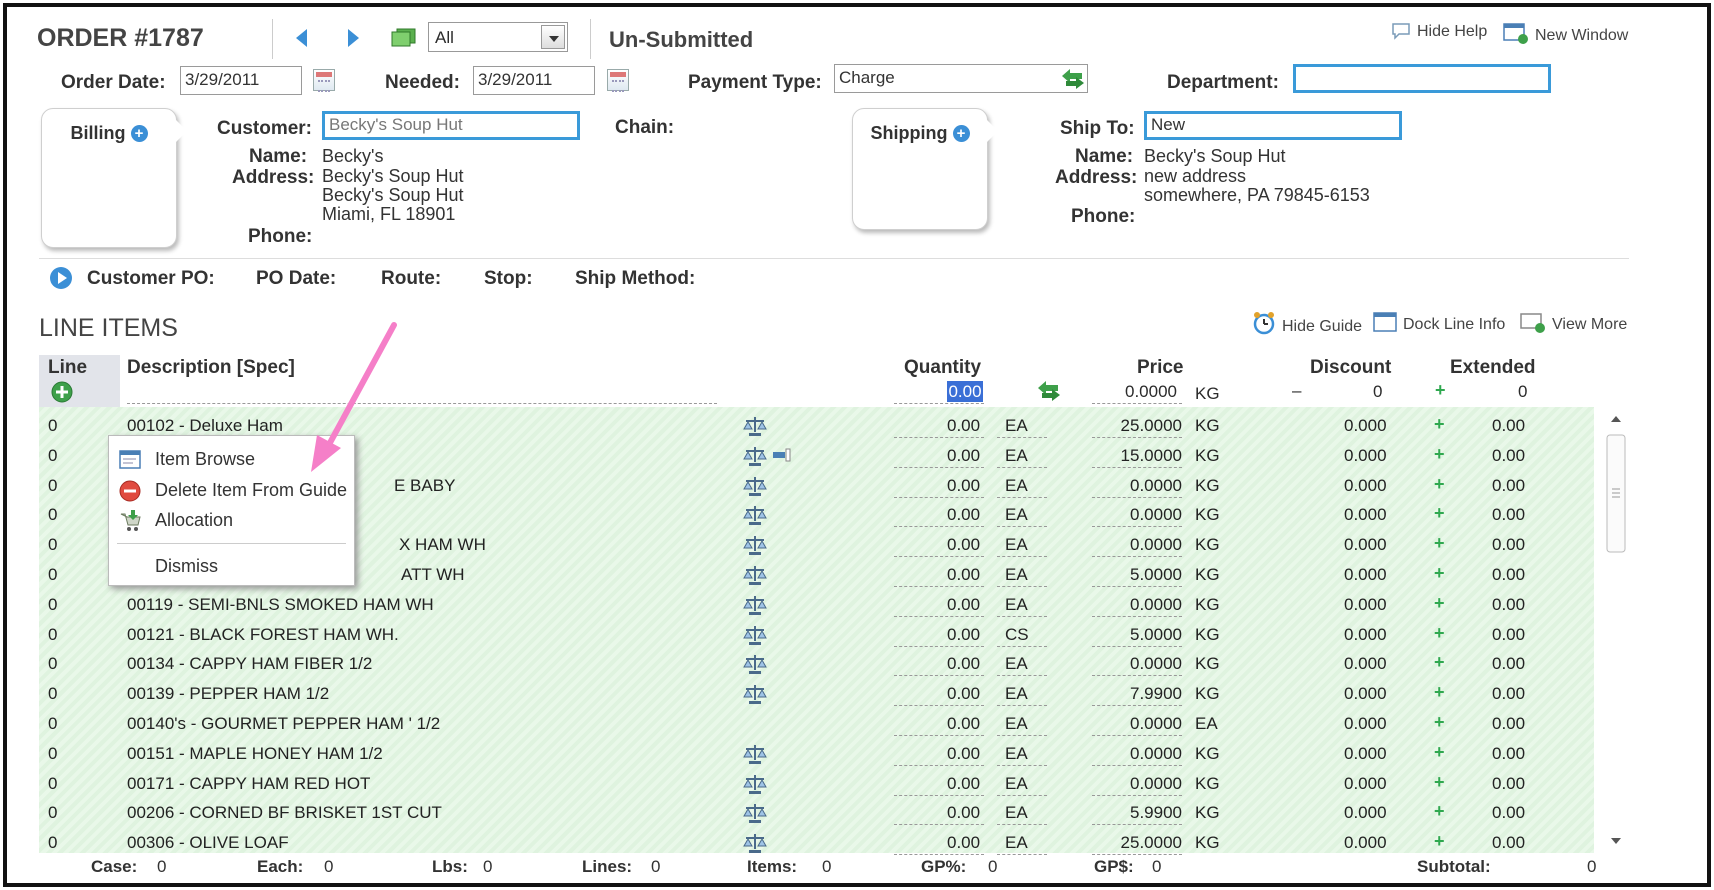 The width and height of the screenshot is (1714, 890). What do you see at coordinates (424, 486) in the screenshot?
I see `item-description: E BABY` at bounding box center [424, 486].